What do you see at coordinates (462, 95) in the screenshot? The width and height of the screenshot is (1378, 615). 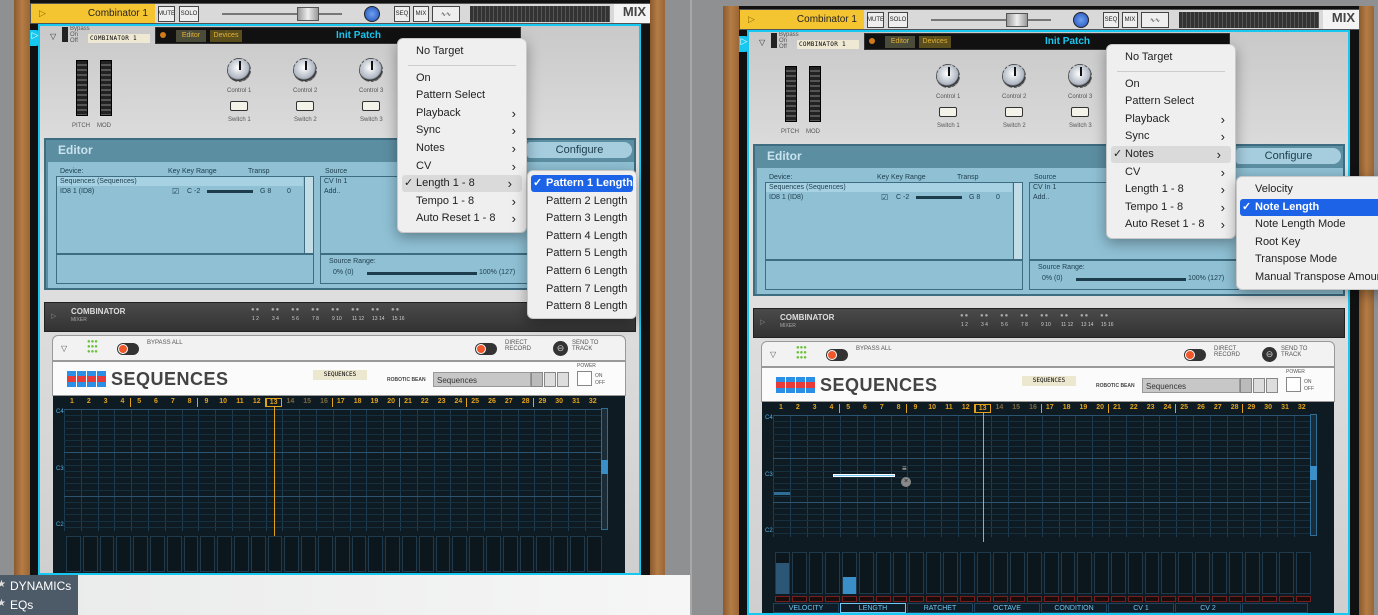 I see `menu-item-pattern-select: Pattern Select` at bounding box center [462, 95].